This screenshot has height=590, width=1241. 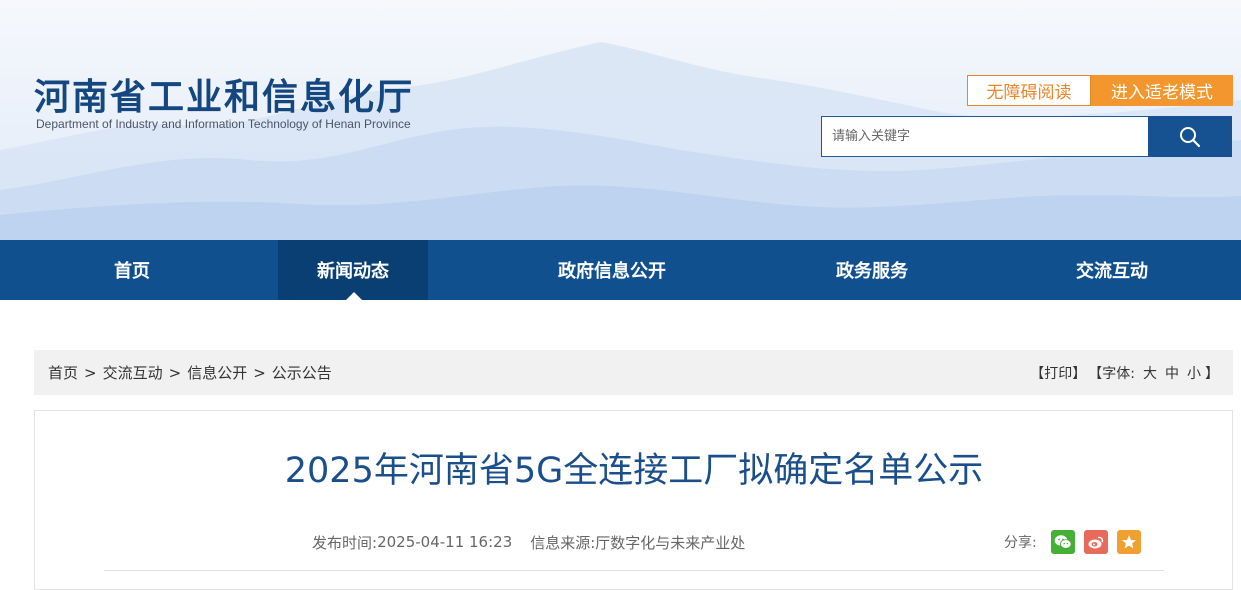 I want to click on nav-item-home: 首页, so click(x=132, y=270).